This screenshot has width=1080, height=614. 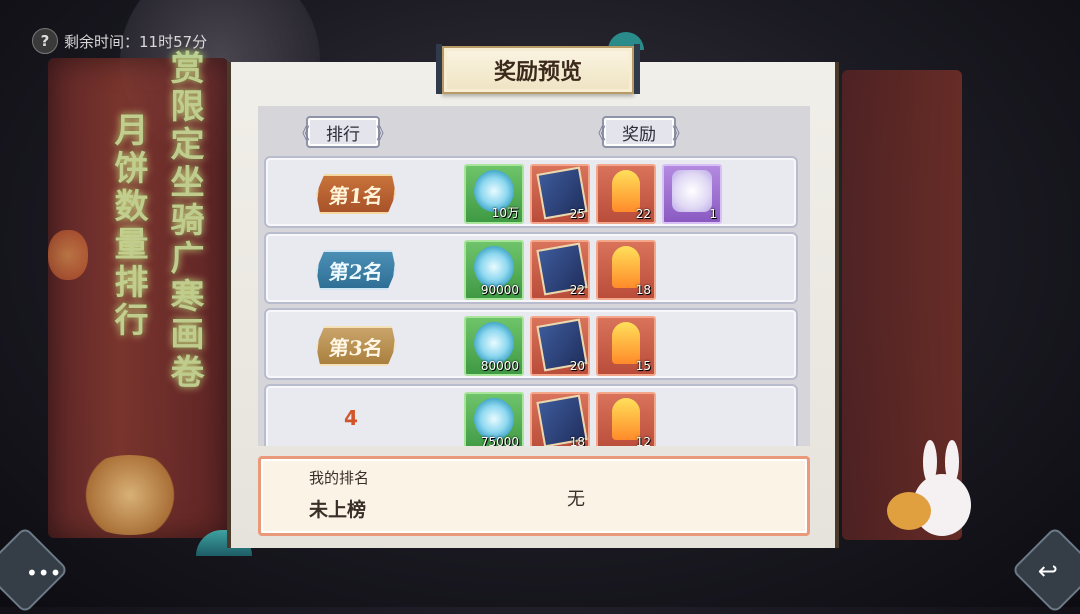 I want to click on column-header-reward-label: 奖励, so click(x=639, y=134).